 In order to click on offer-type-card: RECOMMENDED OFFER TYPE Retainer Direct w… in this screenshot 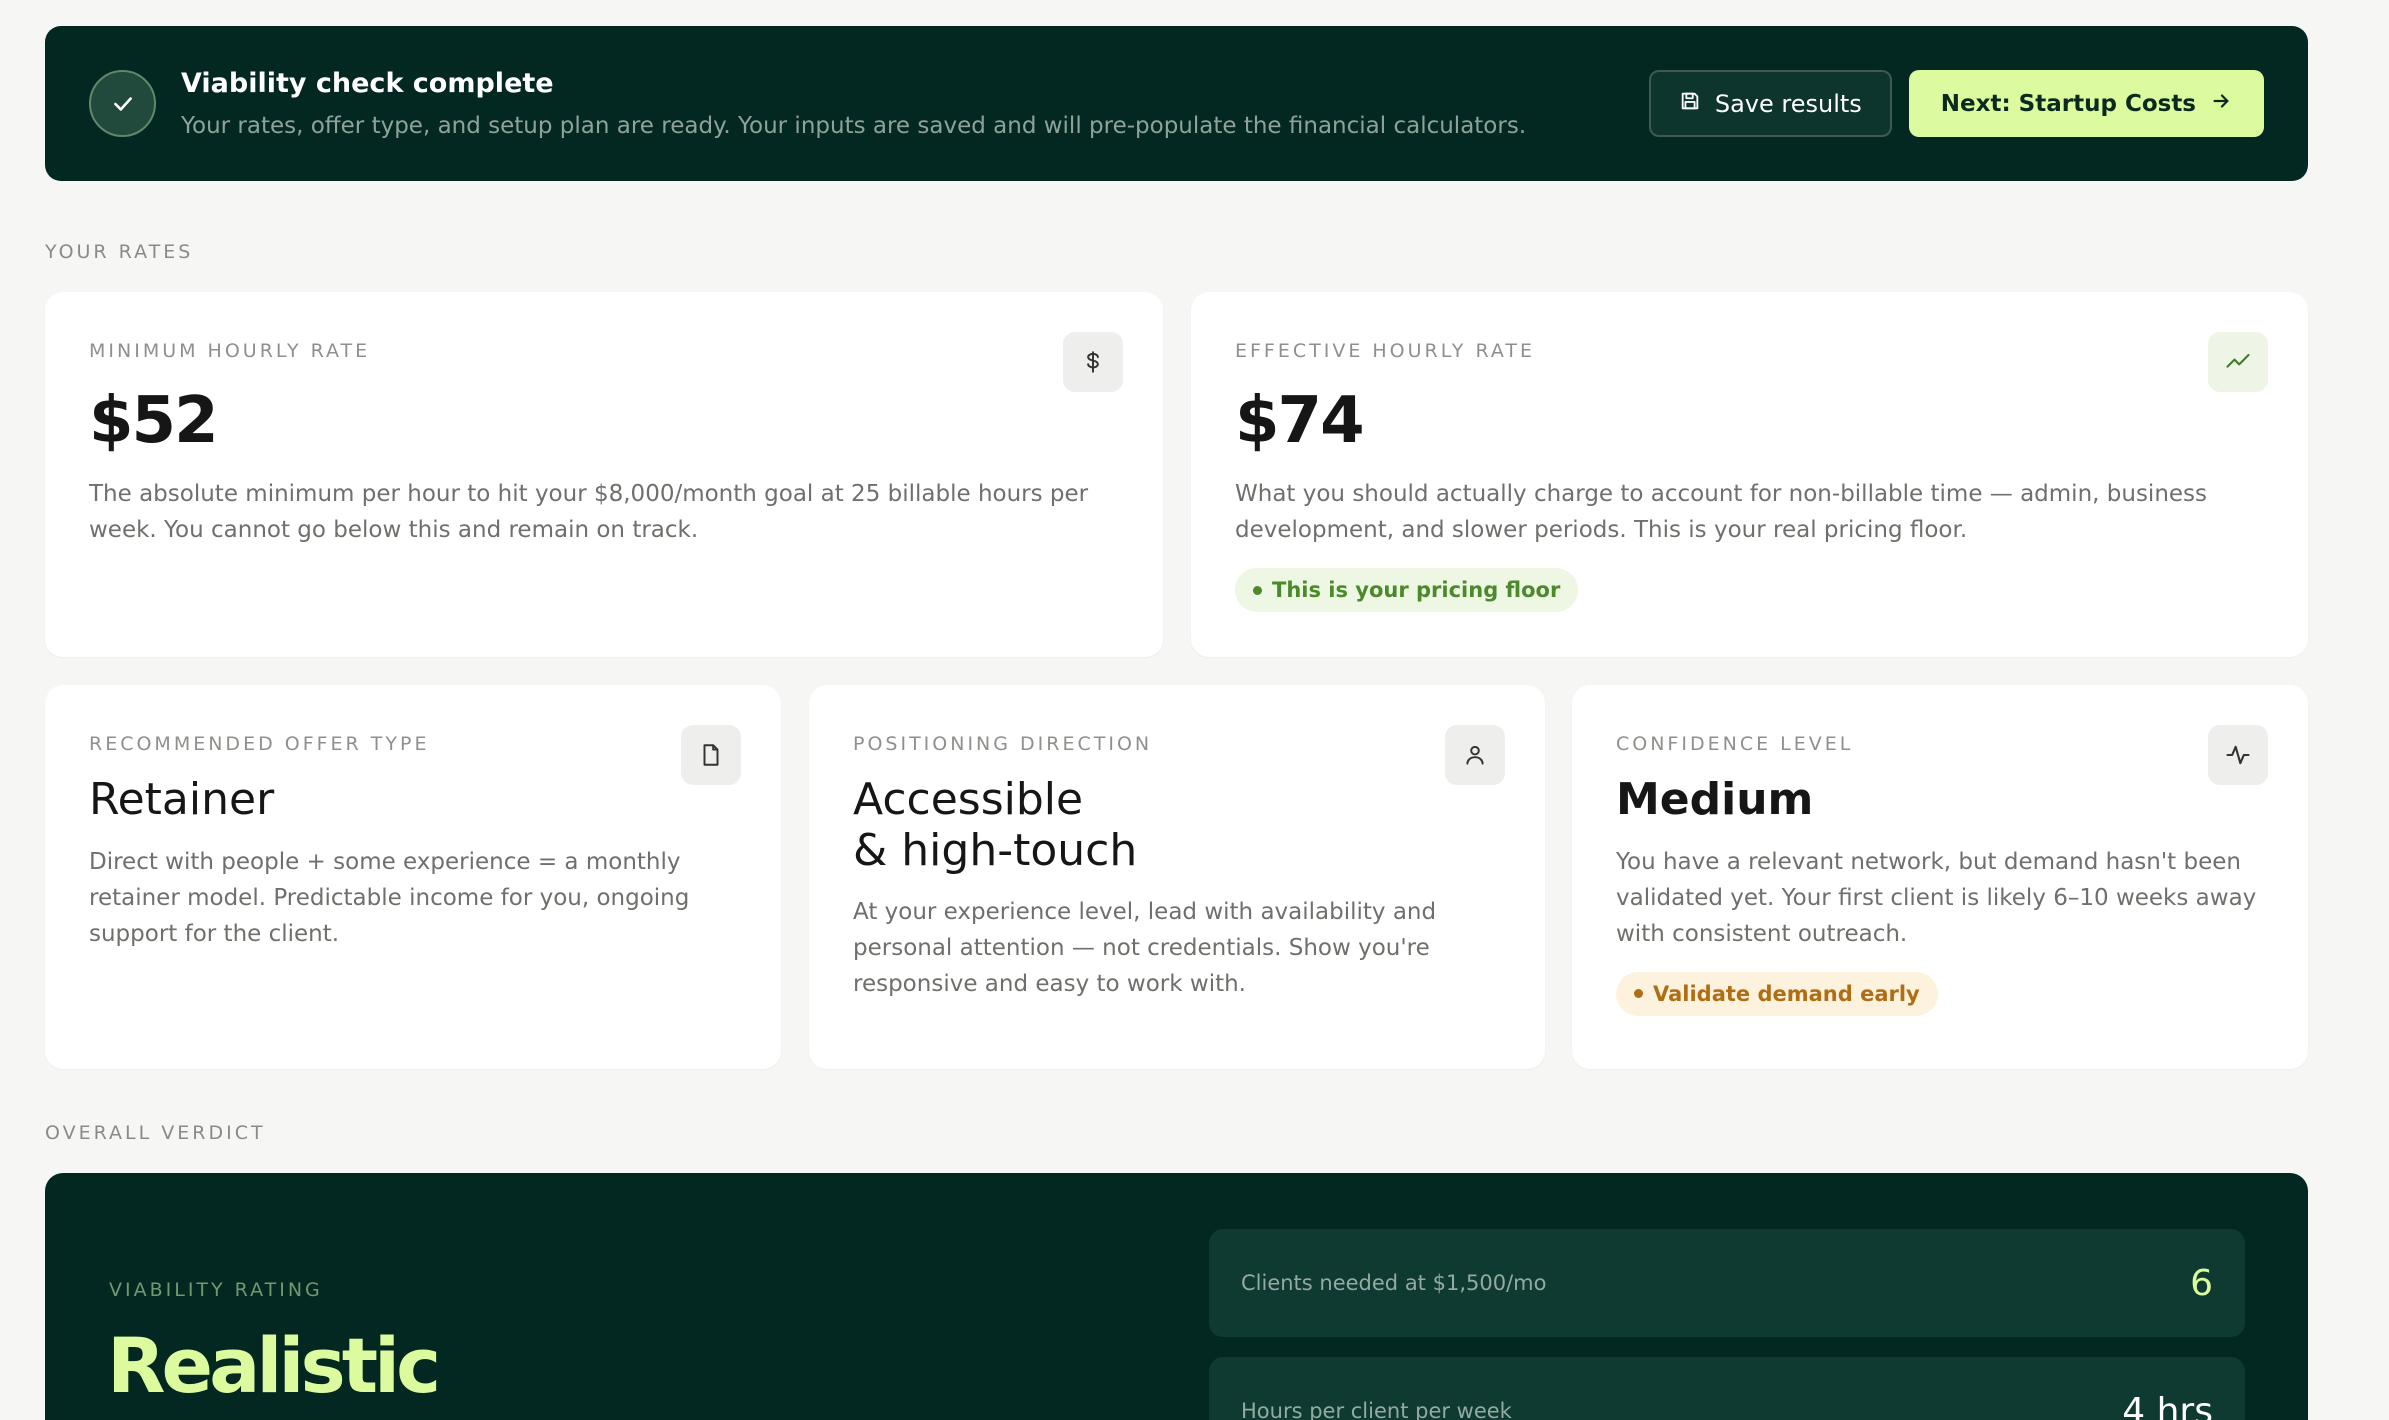, I will do `click(413, 877)`.